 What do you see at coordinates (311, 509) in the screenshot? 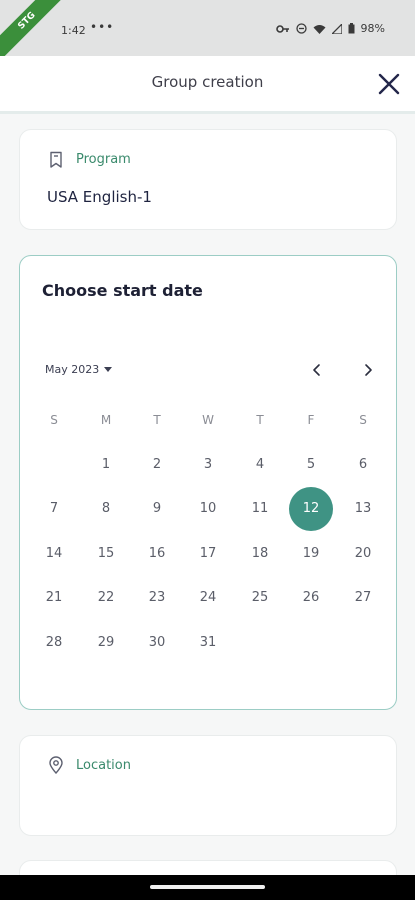
I see `calendar-day-selected: 12` at bounding box center [311, 509].